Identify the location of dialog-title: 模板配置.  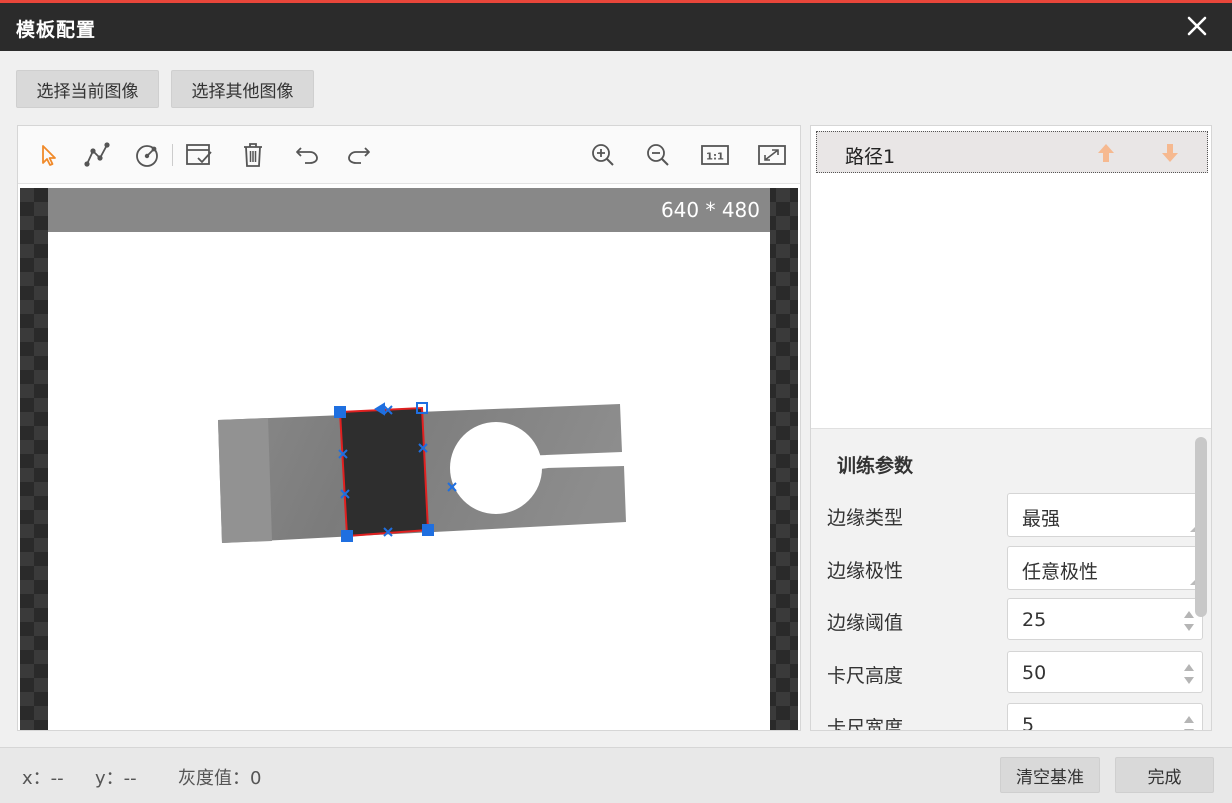
(56, 30).